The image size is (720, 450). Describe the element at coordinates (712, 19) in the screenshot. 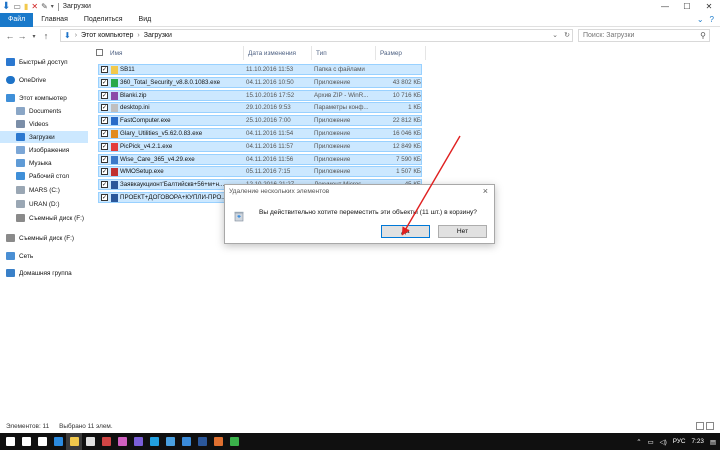

I see `help-icon: ?` at that location.